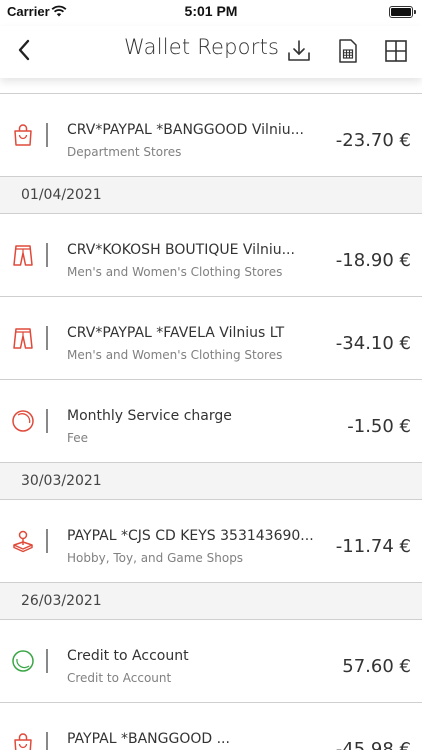 This screenshot has width=422, height=750. I want to click on download-button, so click(299, 51).